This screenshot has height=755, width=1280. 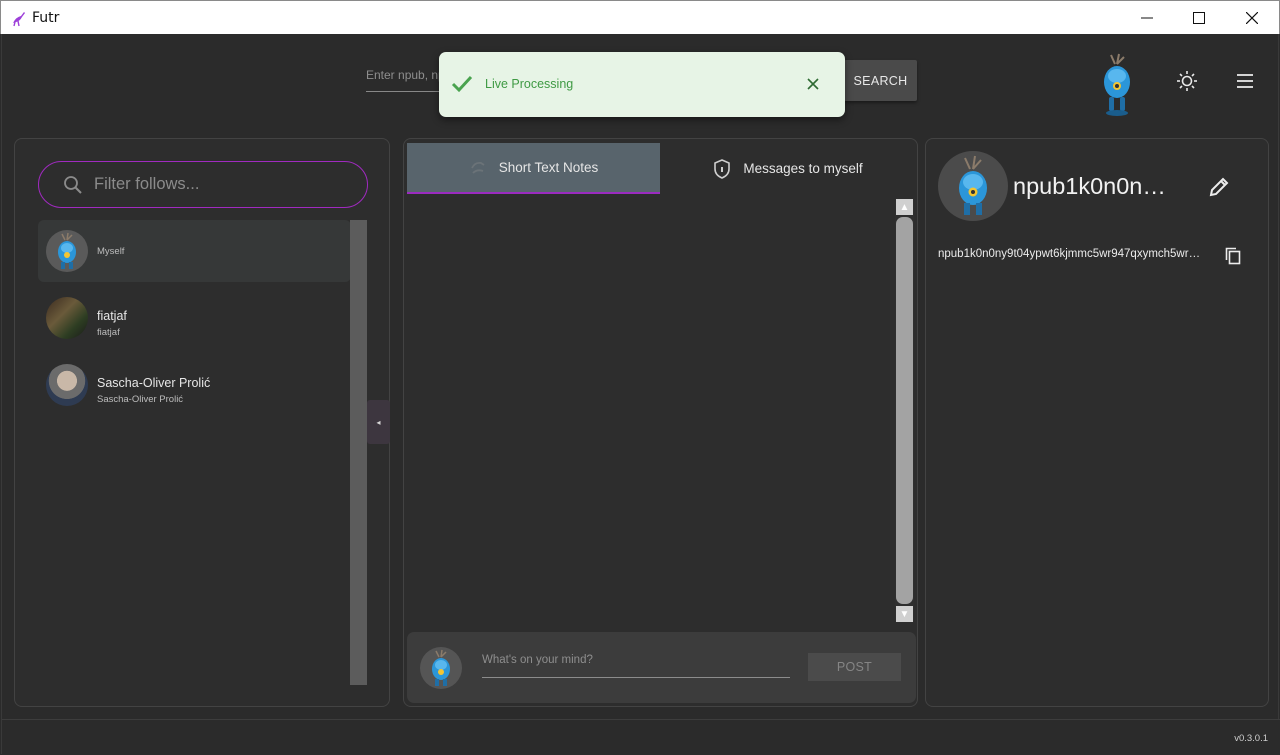 I want to click on list-item-subtitle: Myself, so click(x=111, y=251).